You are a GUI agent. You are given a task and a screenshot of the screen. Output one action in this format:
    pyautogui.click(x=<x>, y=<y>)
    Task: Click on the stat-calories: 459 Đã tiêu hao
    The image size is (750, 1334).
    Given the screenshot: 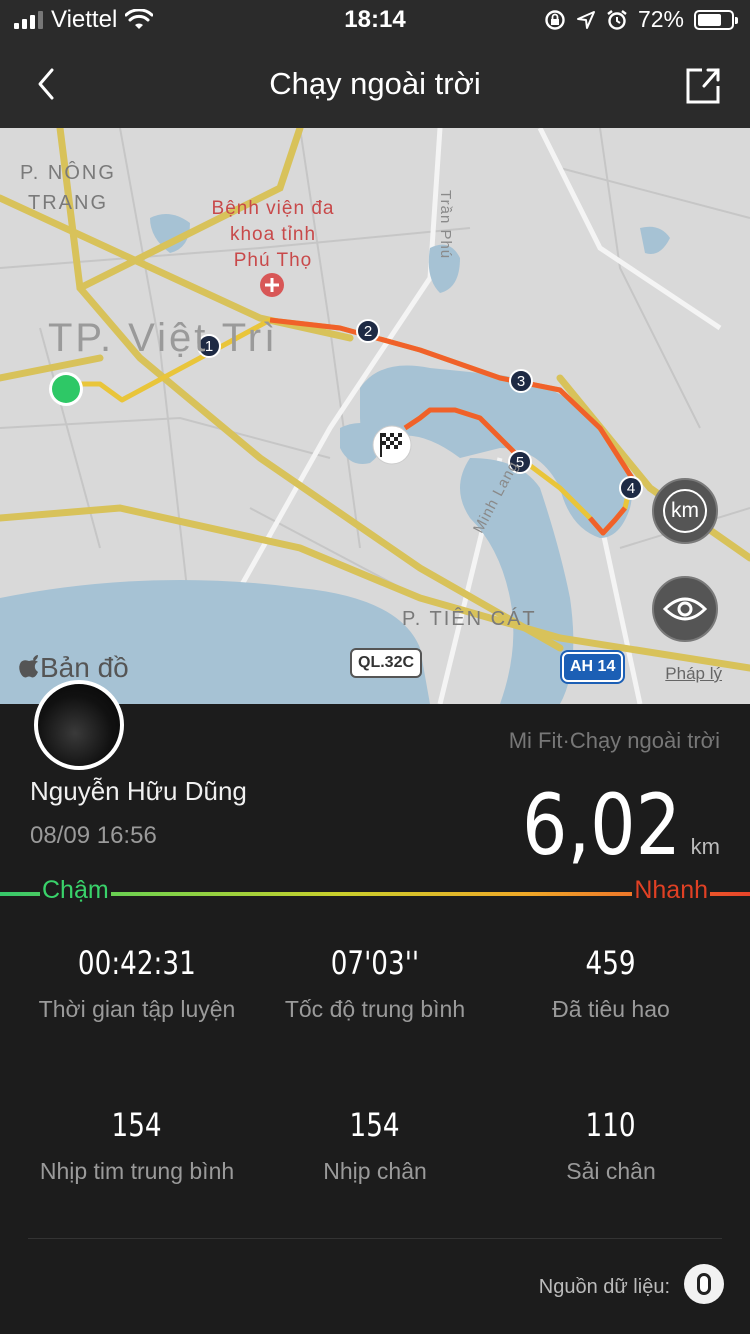 What is the action you would take?
    pyautogui.click(x=611, y=983)
    